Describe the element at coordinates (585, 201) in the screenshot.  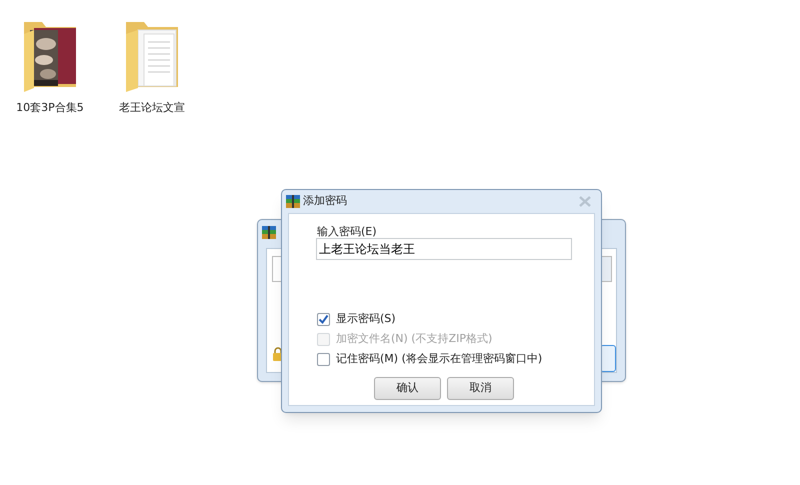
I see `close-icon` at that location.